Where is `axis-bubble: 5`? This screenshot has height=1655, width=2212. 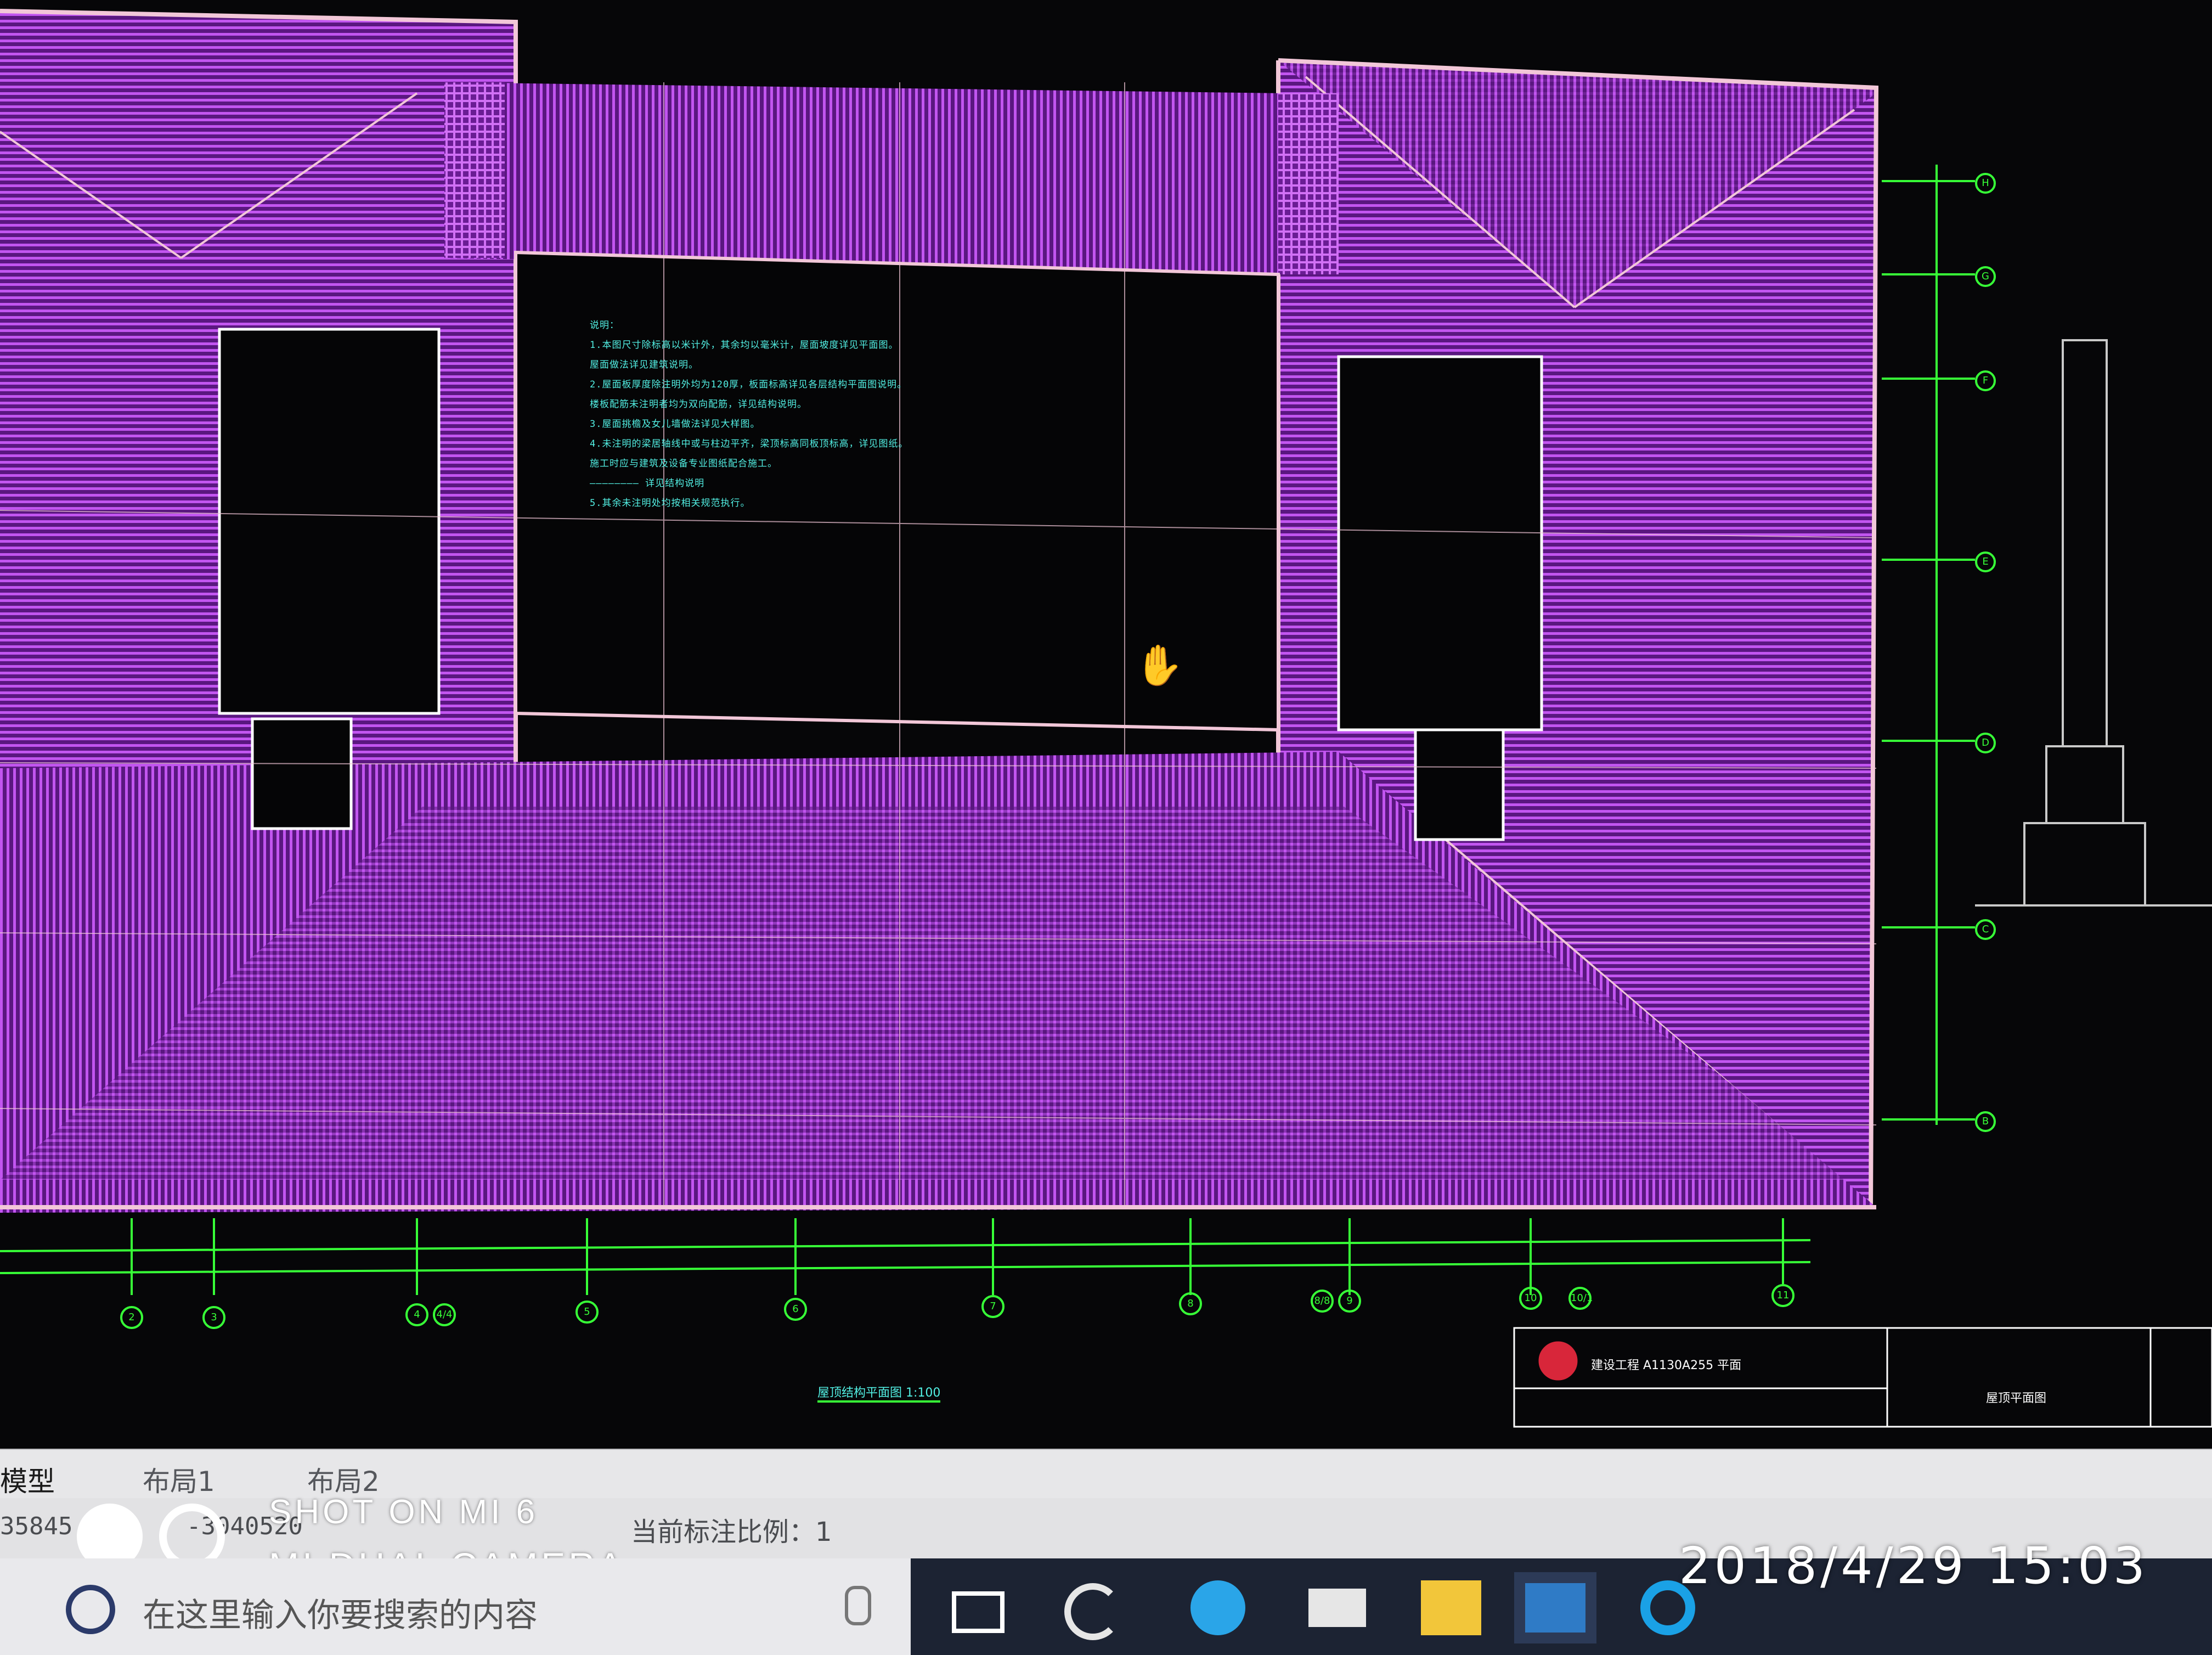 axis-bubble: 5 is located at coordinates (587, 1313).